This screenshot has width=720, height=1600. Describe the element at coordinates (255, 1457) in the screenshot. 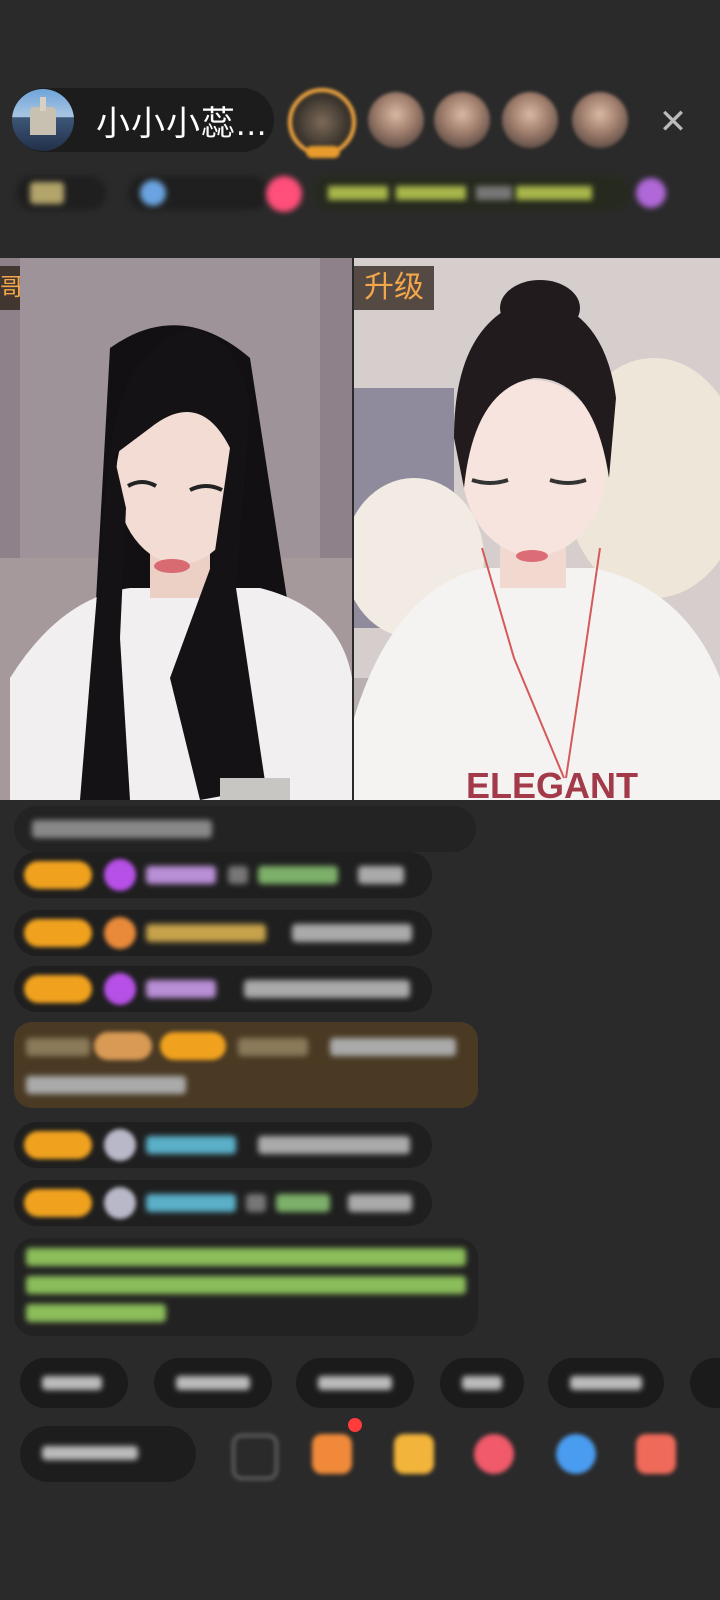

I see `emoji-icon` at that location.